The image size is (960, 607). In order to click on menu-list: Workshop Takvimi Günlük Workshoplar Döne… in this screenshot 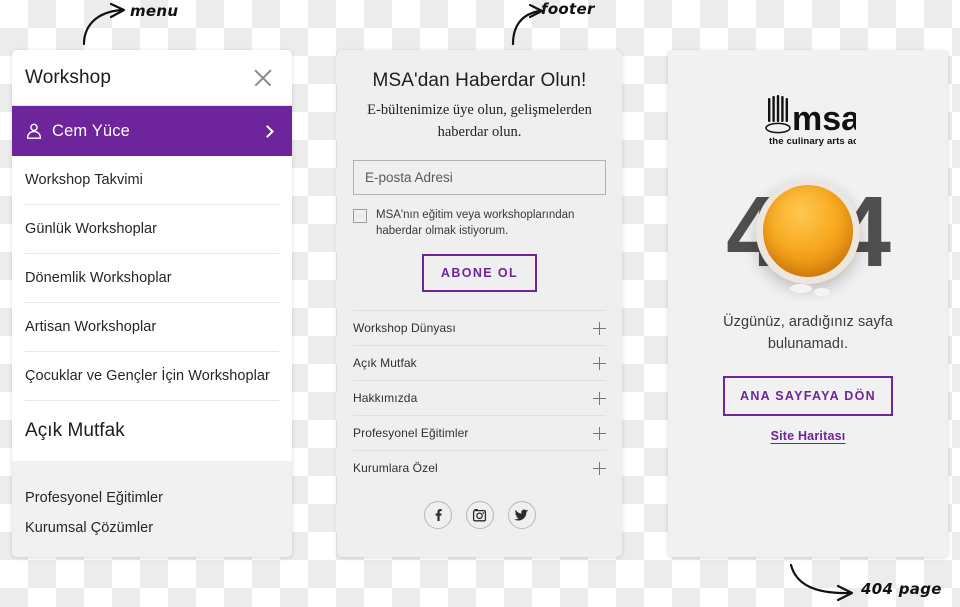, I will do `click(152, 308)`.